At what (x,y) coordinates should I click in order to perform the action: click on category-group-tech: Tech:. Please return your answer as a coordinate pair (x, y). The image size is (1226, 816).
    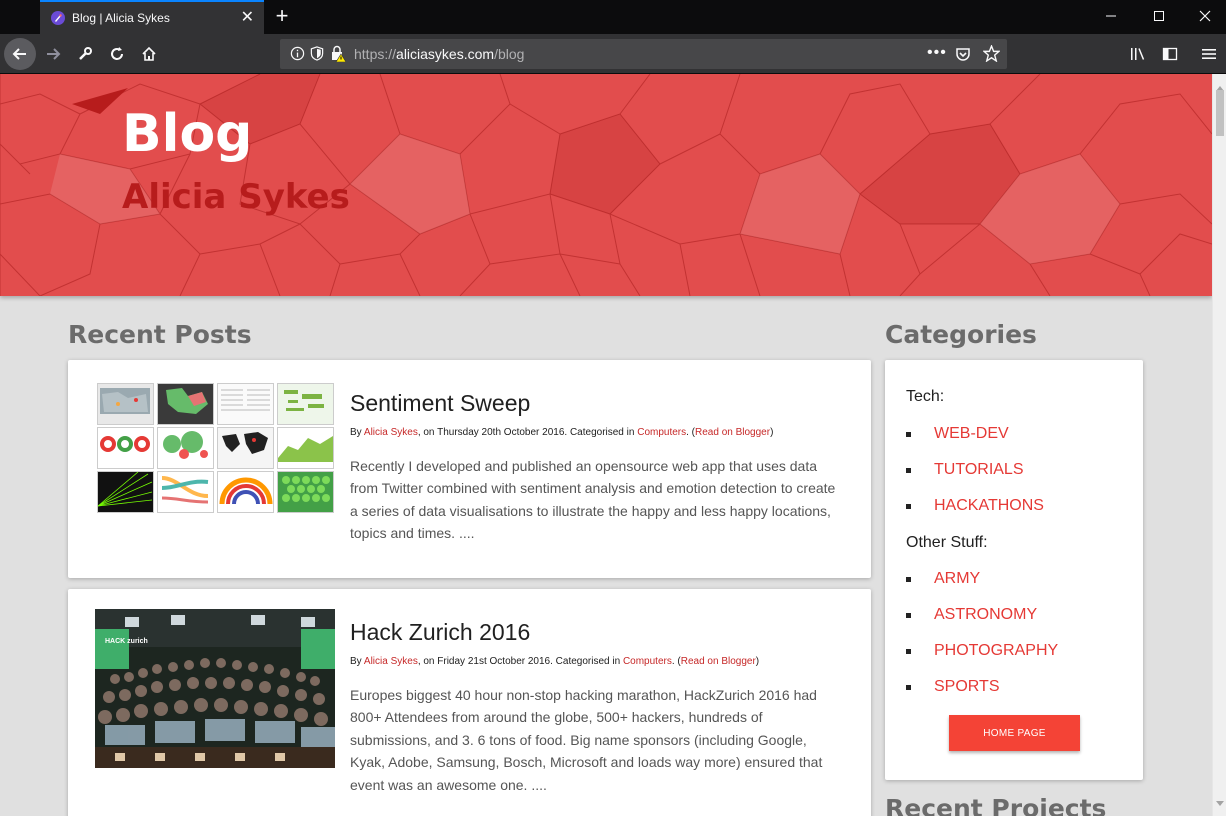
    Looking at the image, I should click on (925, 396).